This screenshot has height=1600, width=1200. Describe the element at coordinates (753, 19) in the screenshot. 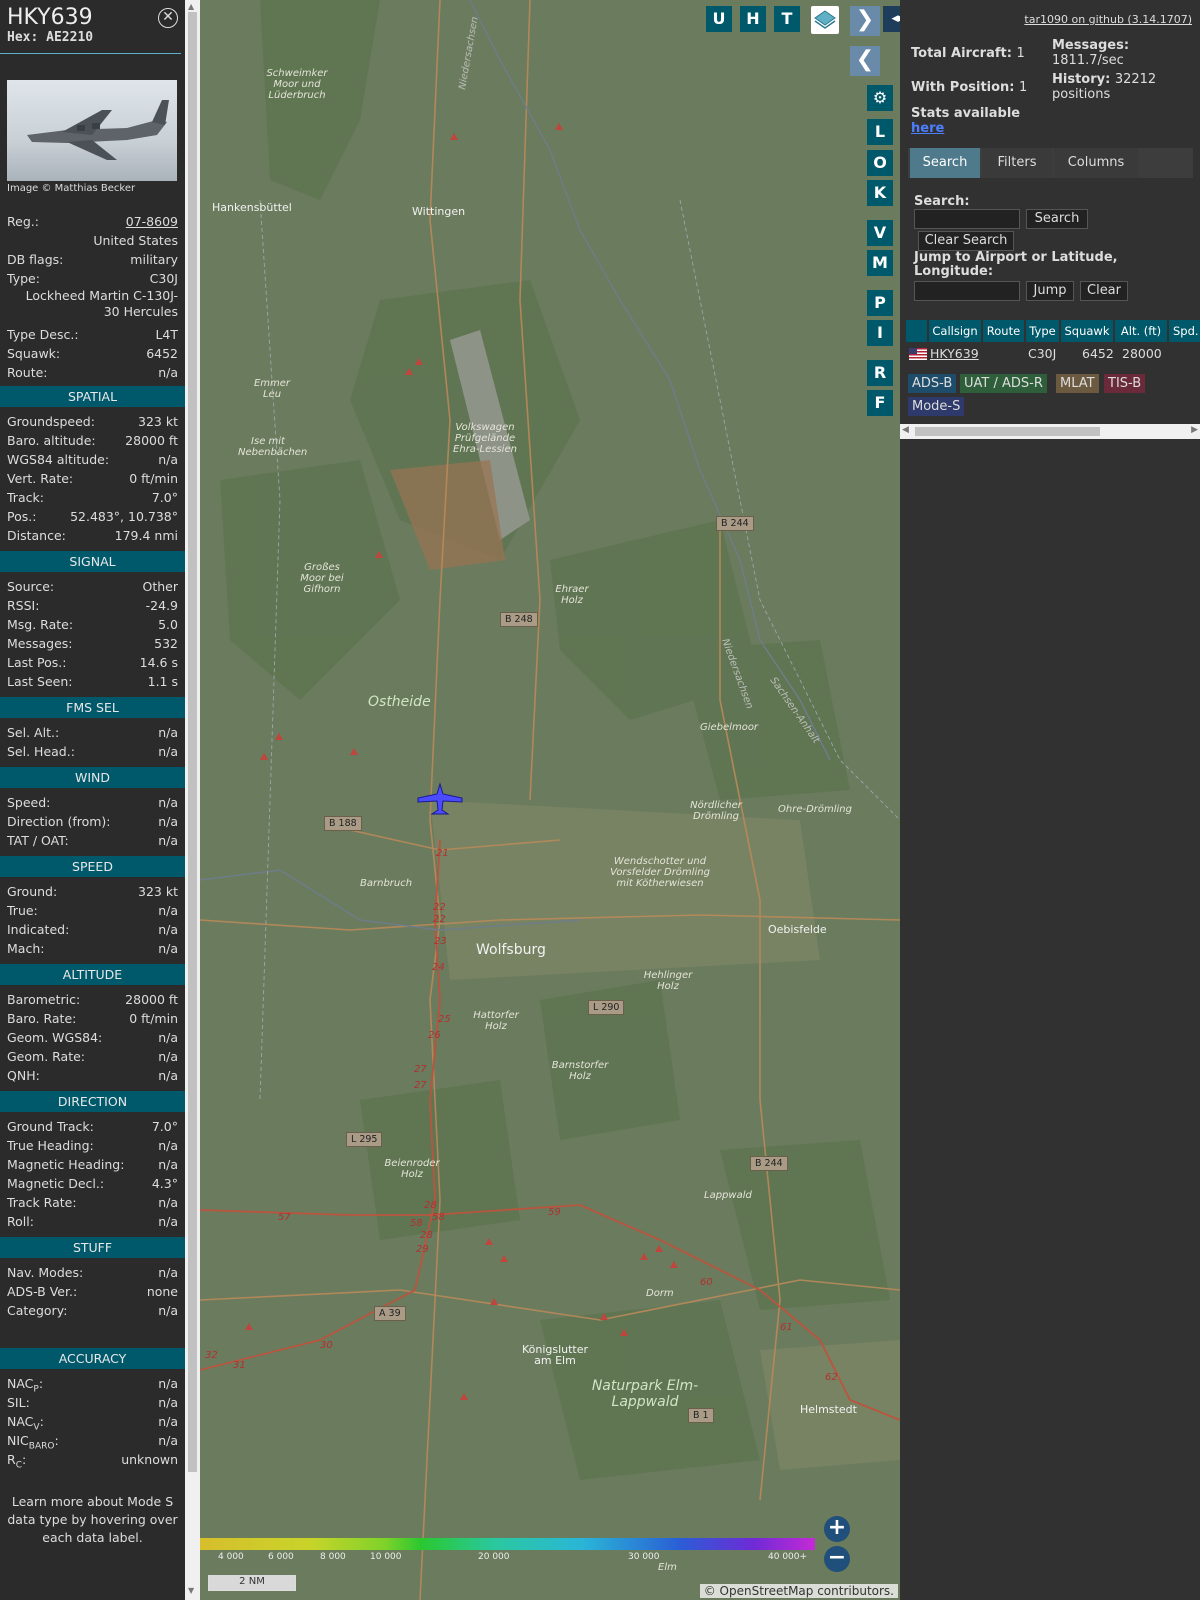

I see `map-button-h: H` at that location.